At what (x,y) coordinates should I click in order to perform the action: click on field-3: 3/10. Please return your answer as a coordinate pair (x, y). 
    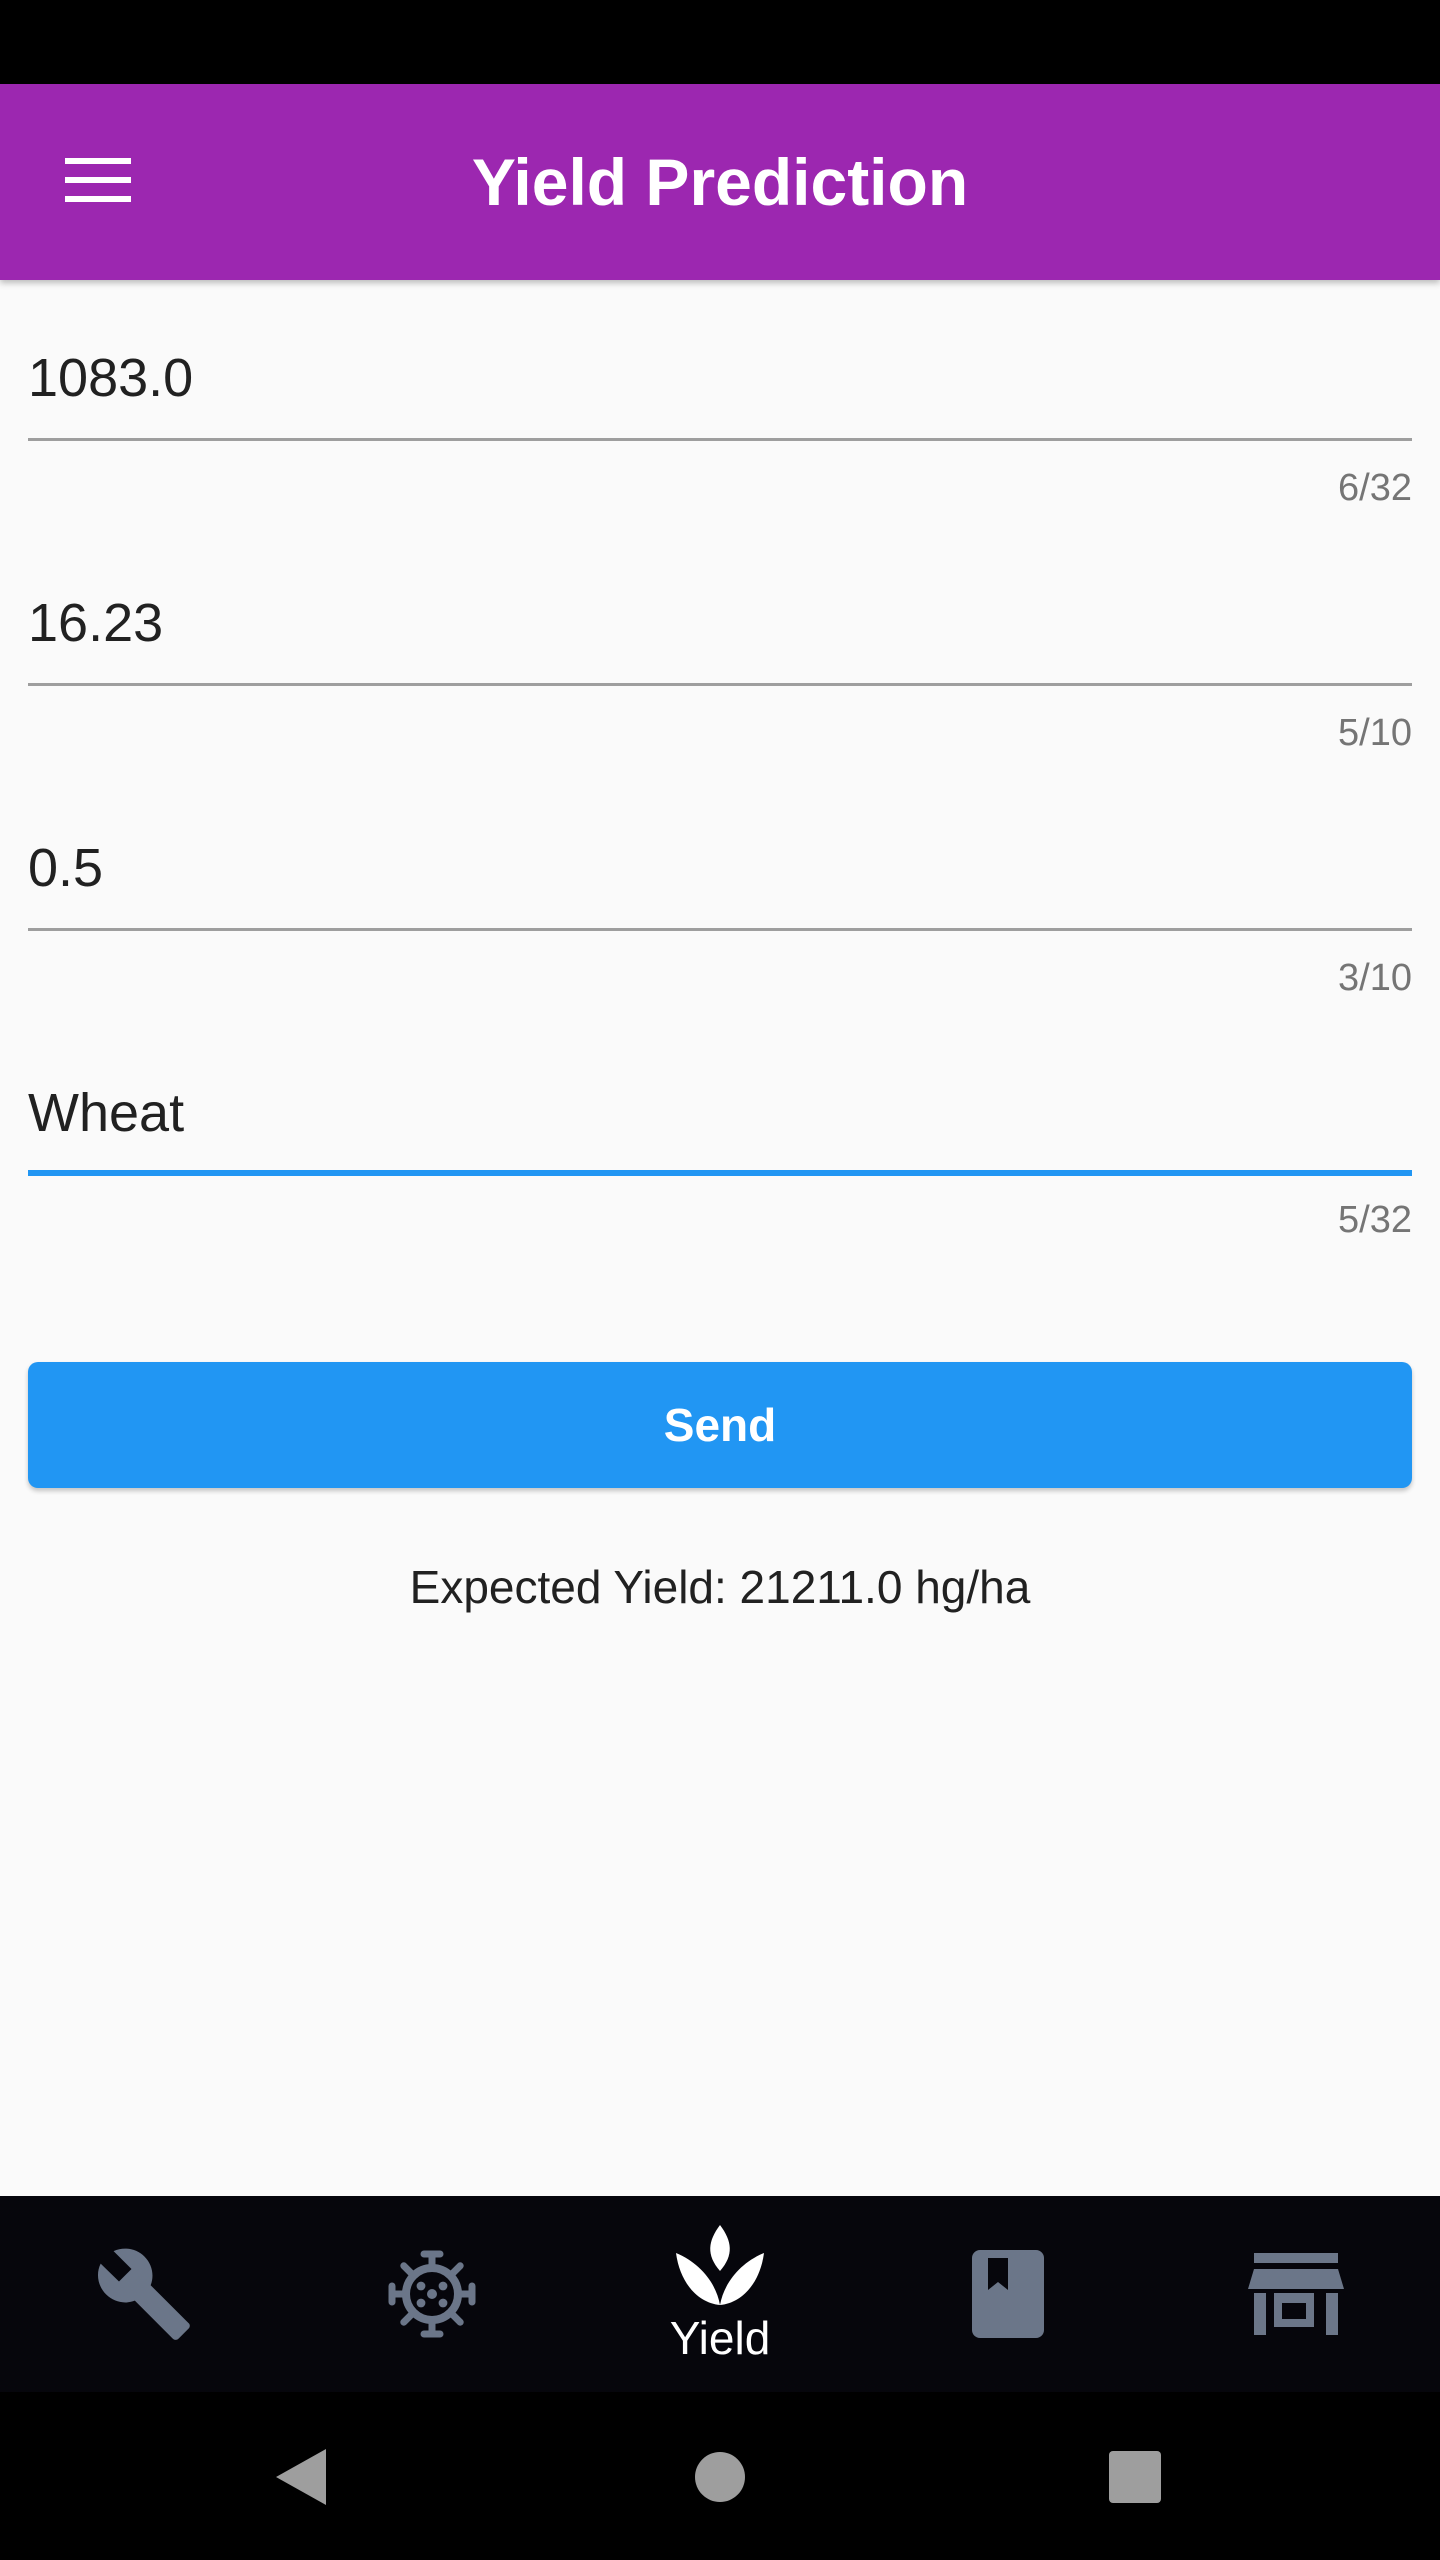
    Looking at the image, I should click on (720, 904).